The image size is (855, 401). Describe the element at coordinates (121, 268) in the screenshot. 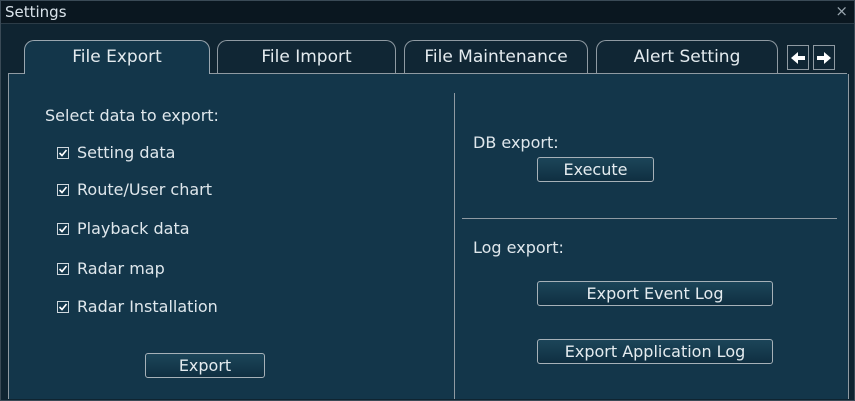

I see `checkbox-label: Radar map` at that location.